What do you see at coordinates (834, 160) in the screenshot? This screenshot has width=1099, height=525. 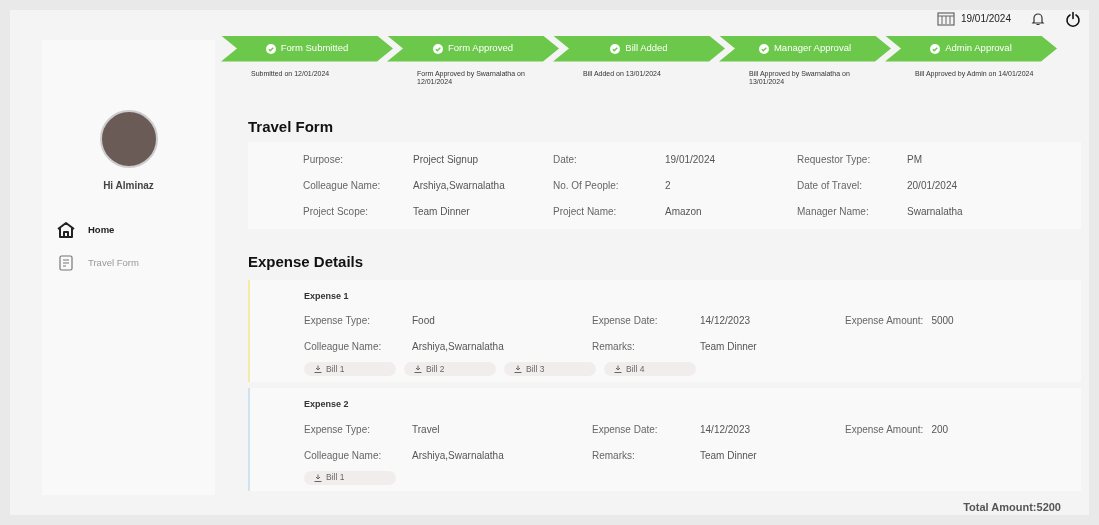 I see `field-label: Requestor Type:` at bounding box center [834, 160].